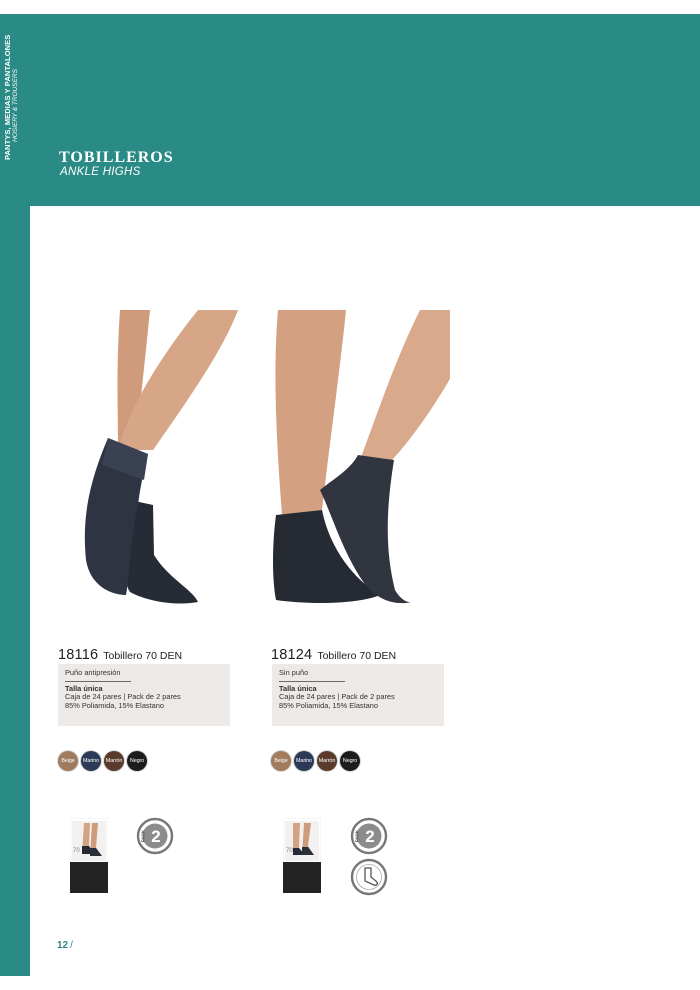 Image resolution: width=700 pixels, height=990 pixels. What do you see at coordinates (100, 172) in the screenshot?
I see `section-subtitle: ANKLE HIGHS` at bounding box center [100, 172].